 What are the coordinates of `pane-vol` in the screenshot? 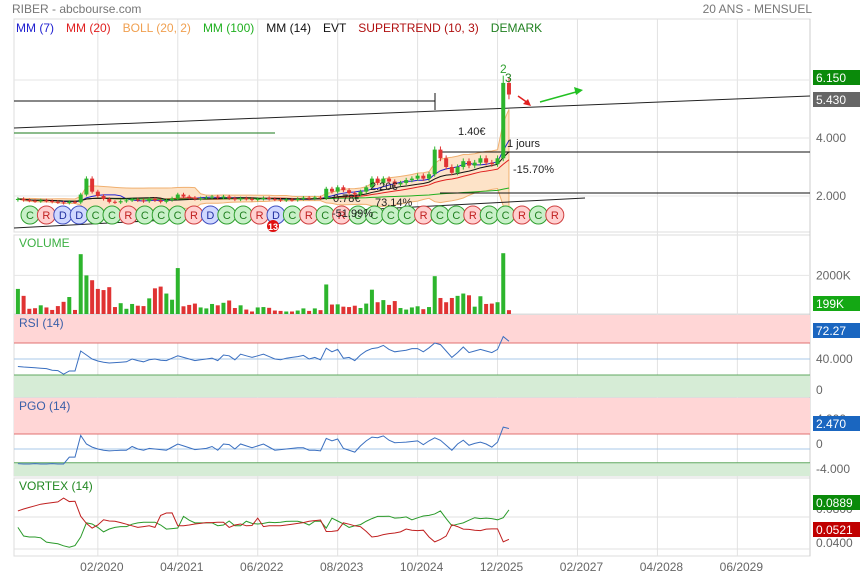 It's located at (412, 274).